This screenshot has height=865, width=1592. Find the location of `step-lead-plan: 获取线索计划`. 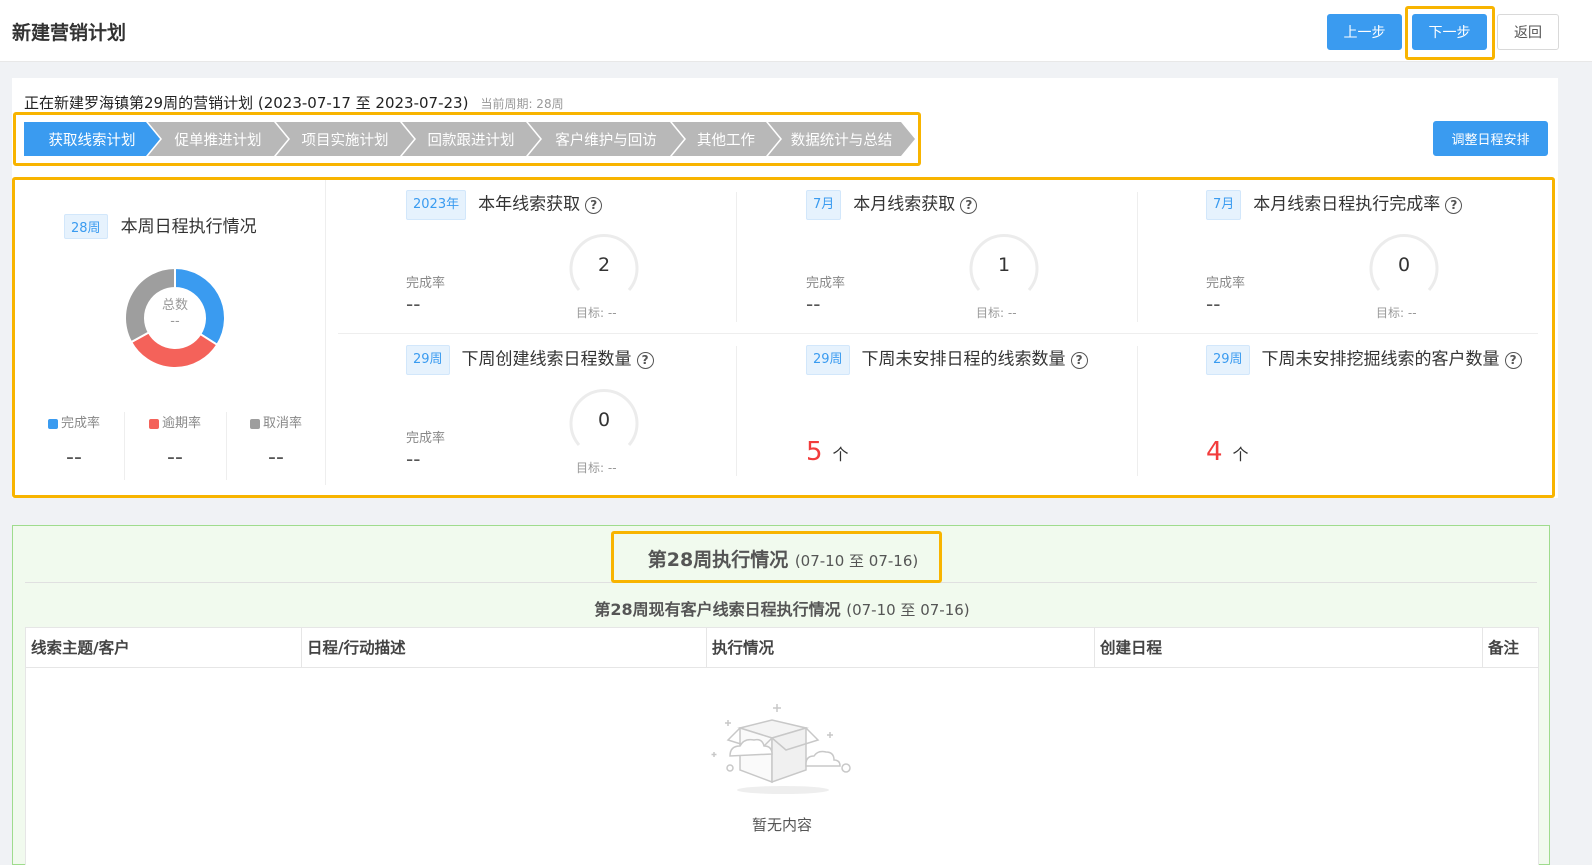

step-lead-plan: 获取线索计划 is located at coordinates (92, 139).